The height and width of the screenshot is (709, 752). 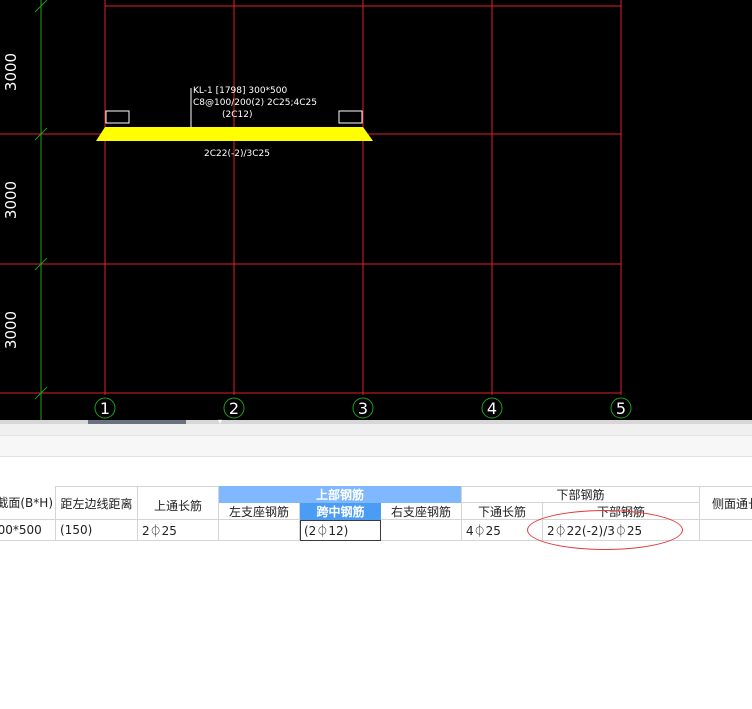 I want to click on cell-bottom-steel: 2⏀22(-2)/3⏀25, so click(x=621, y=530).